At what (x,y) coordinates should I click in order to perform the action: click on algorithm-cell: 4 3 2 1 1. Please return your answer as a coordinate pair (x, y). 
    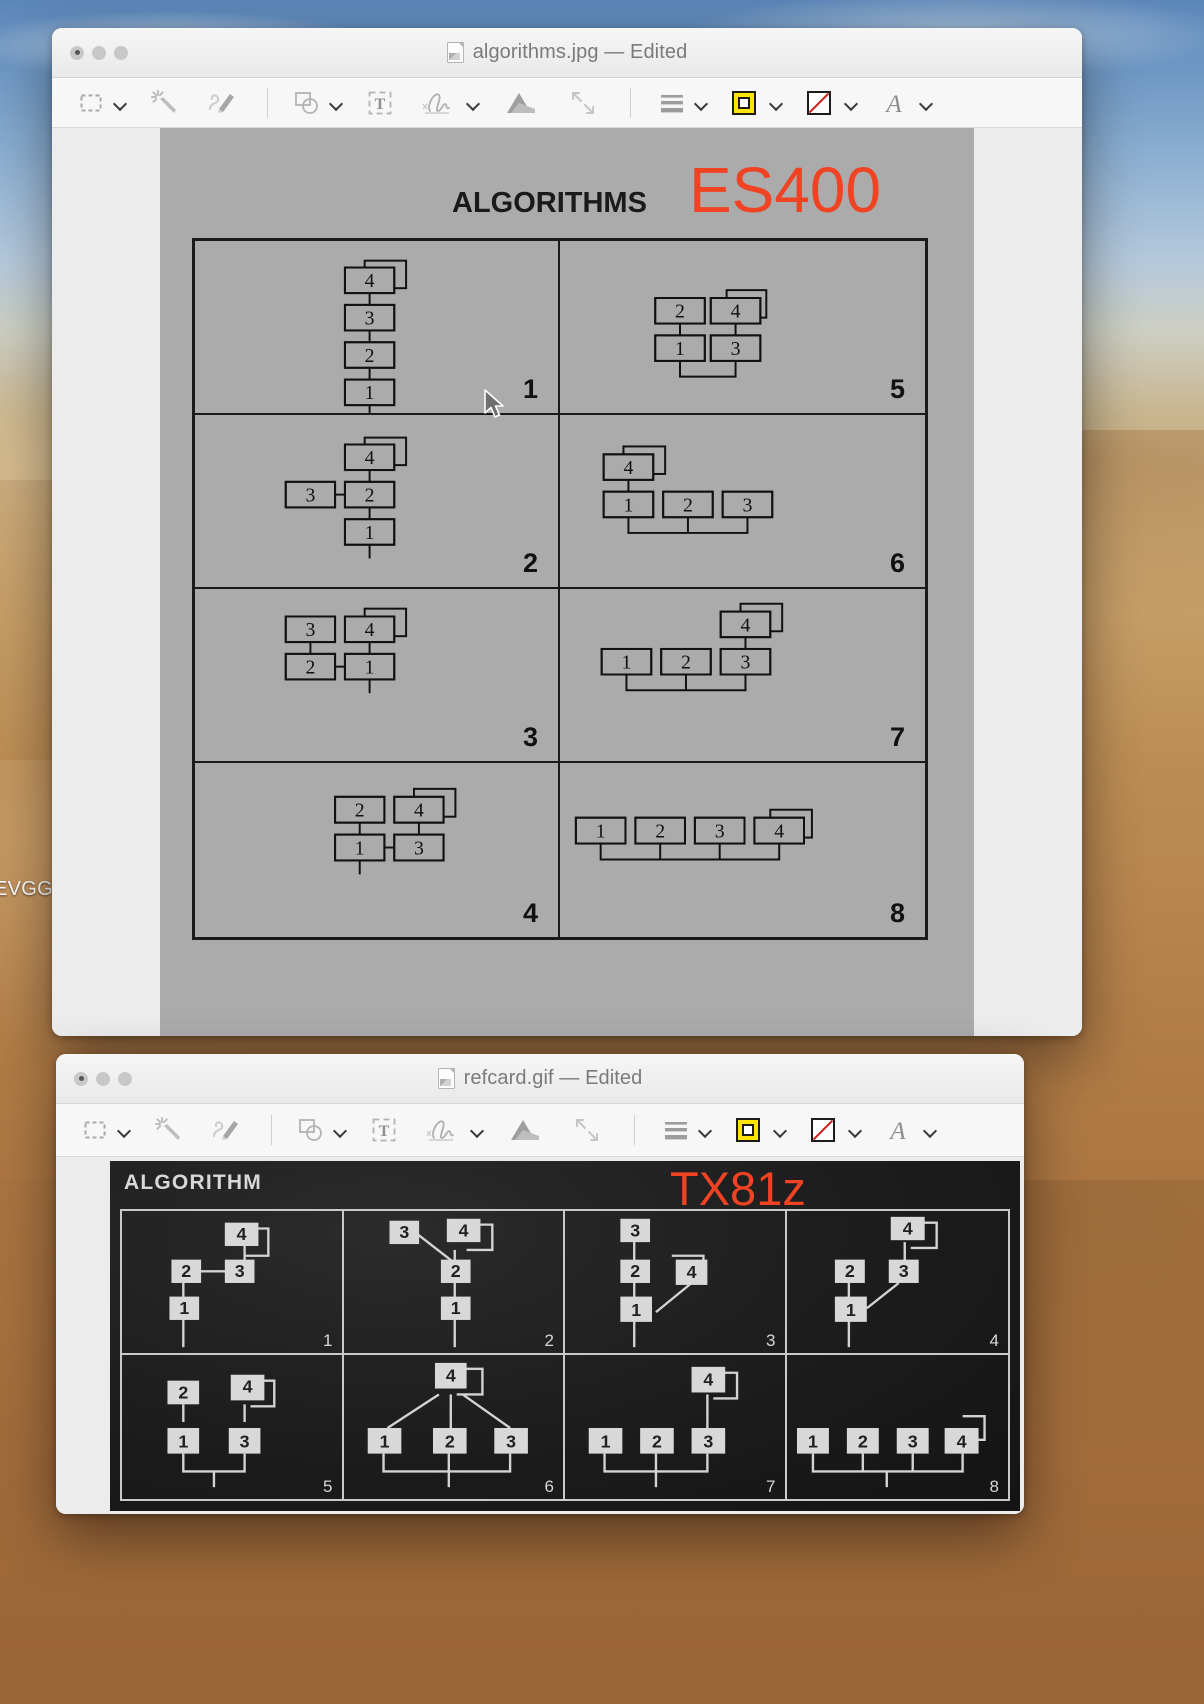
    Looking at the image, I should click on (377, 328).